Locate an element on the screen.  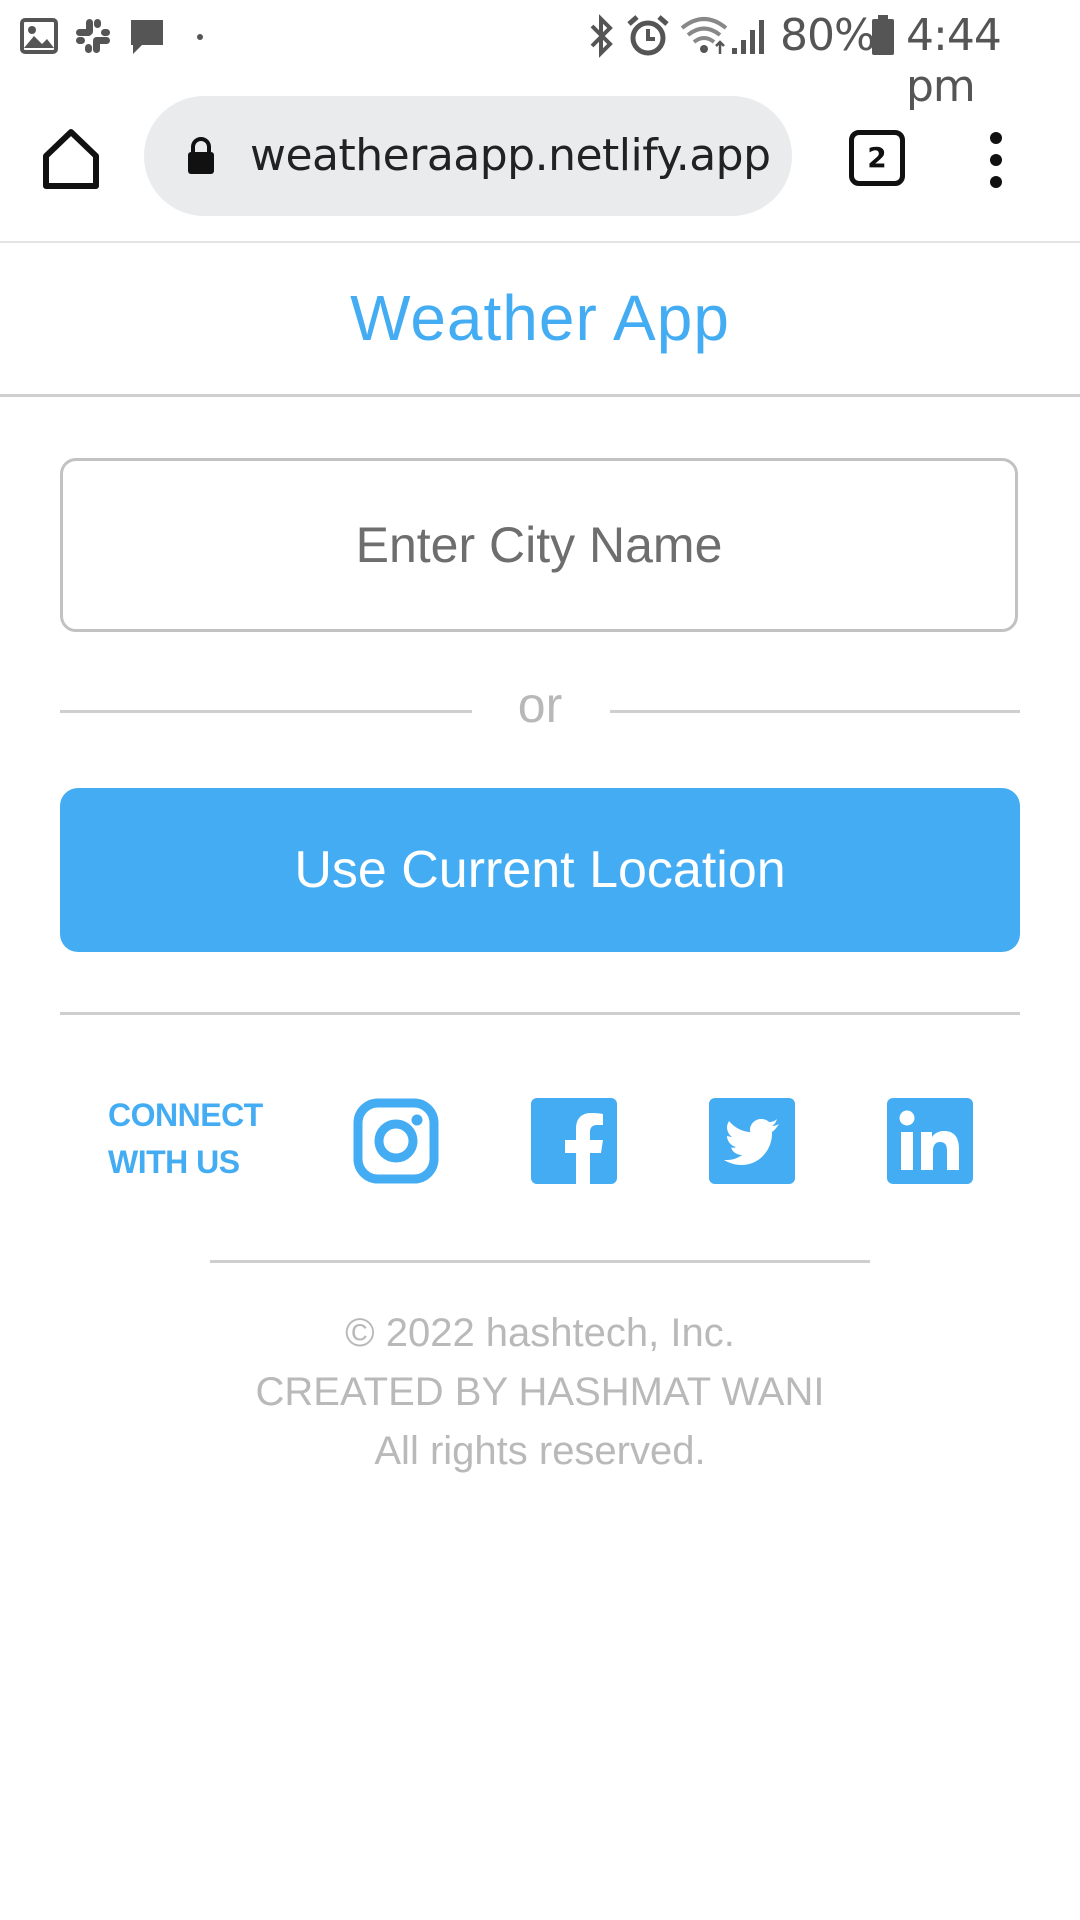
city-name-input is located at coordinates (539, 545).